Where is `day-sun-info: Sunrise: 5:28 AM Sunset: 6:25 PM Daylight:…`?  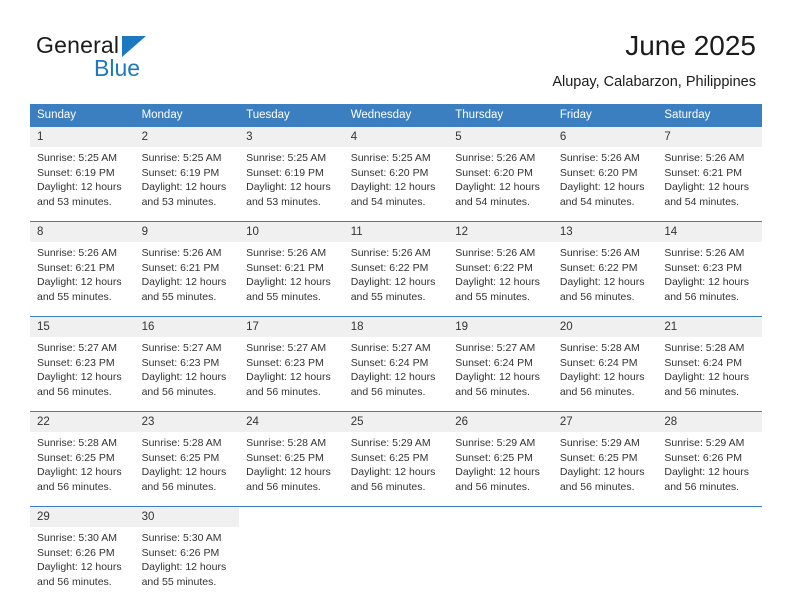
day-sun-info: Sunrise: 5:28 AM Sunset: 6:25 PM Daylight:… is located at coordinates (187, 463).